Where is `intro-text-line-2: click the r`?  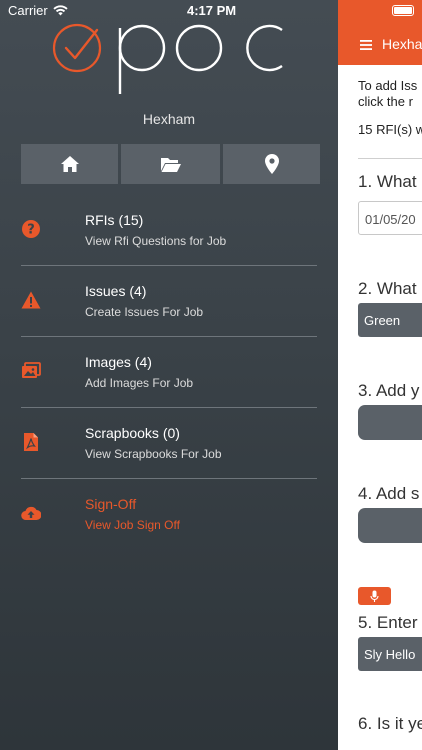 intro-text-line-2: click the r is located at coordinates (385, 101).